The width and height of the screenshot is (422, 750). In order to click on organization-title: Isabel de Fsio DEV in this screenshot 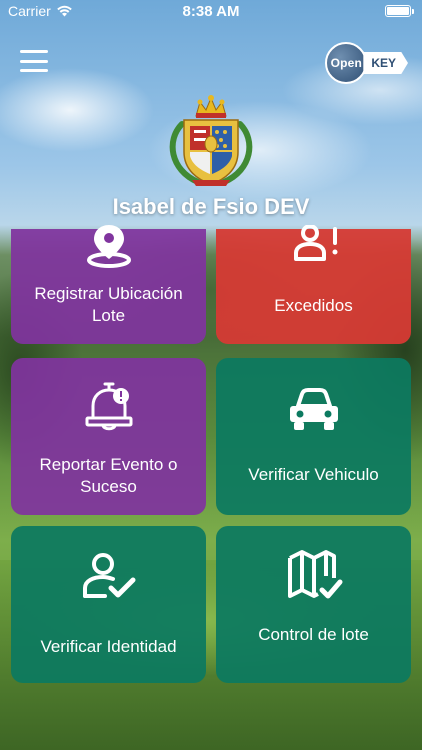, I will do `click(211, 206)`.